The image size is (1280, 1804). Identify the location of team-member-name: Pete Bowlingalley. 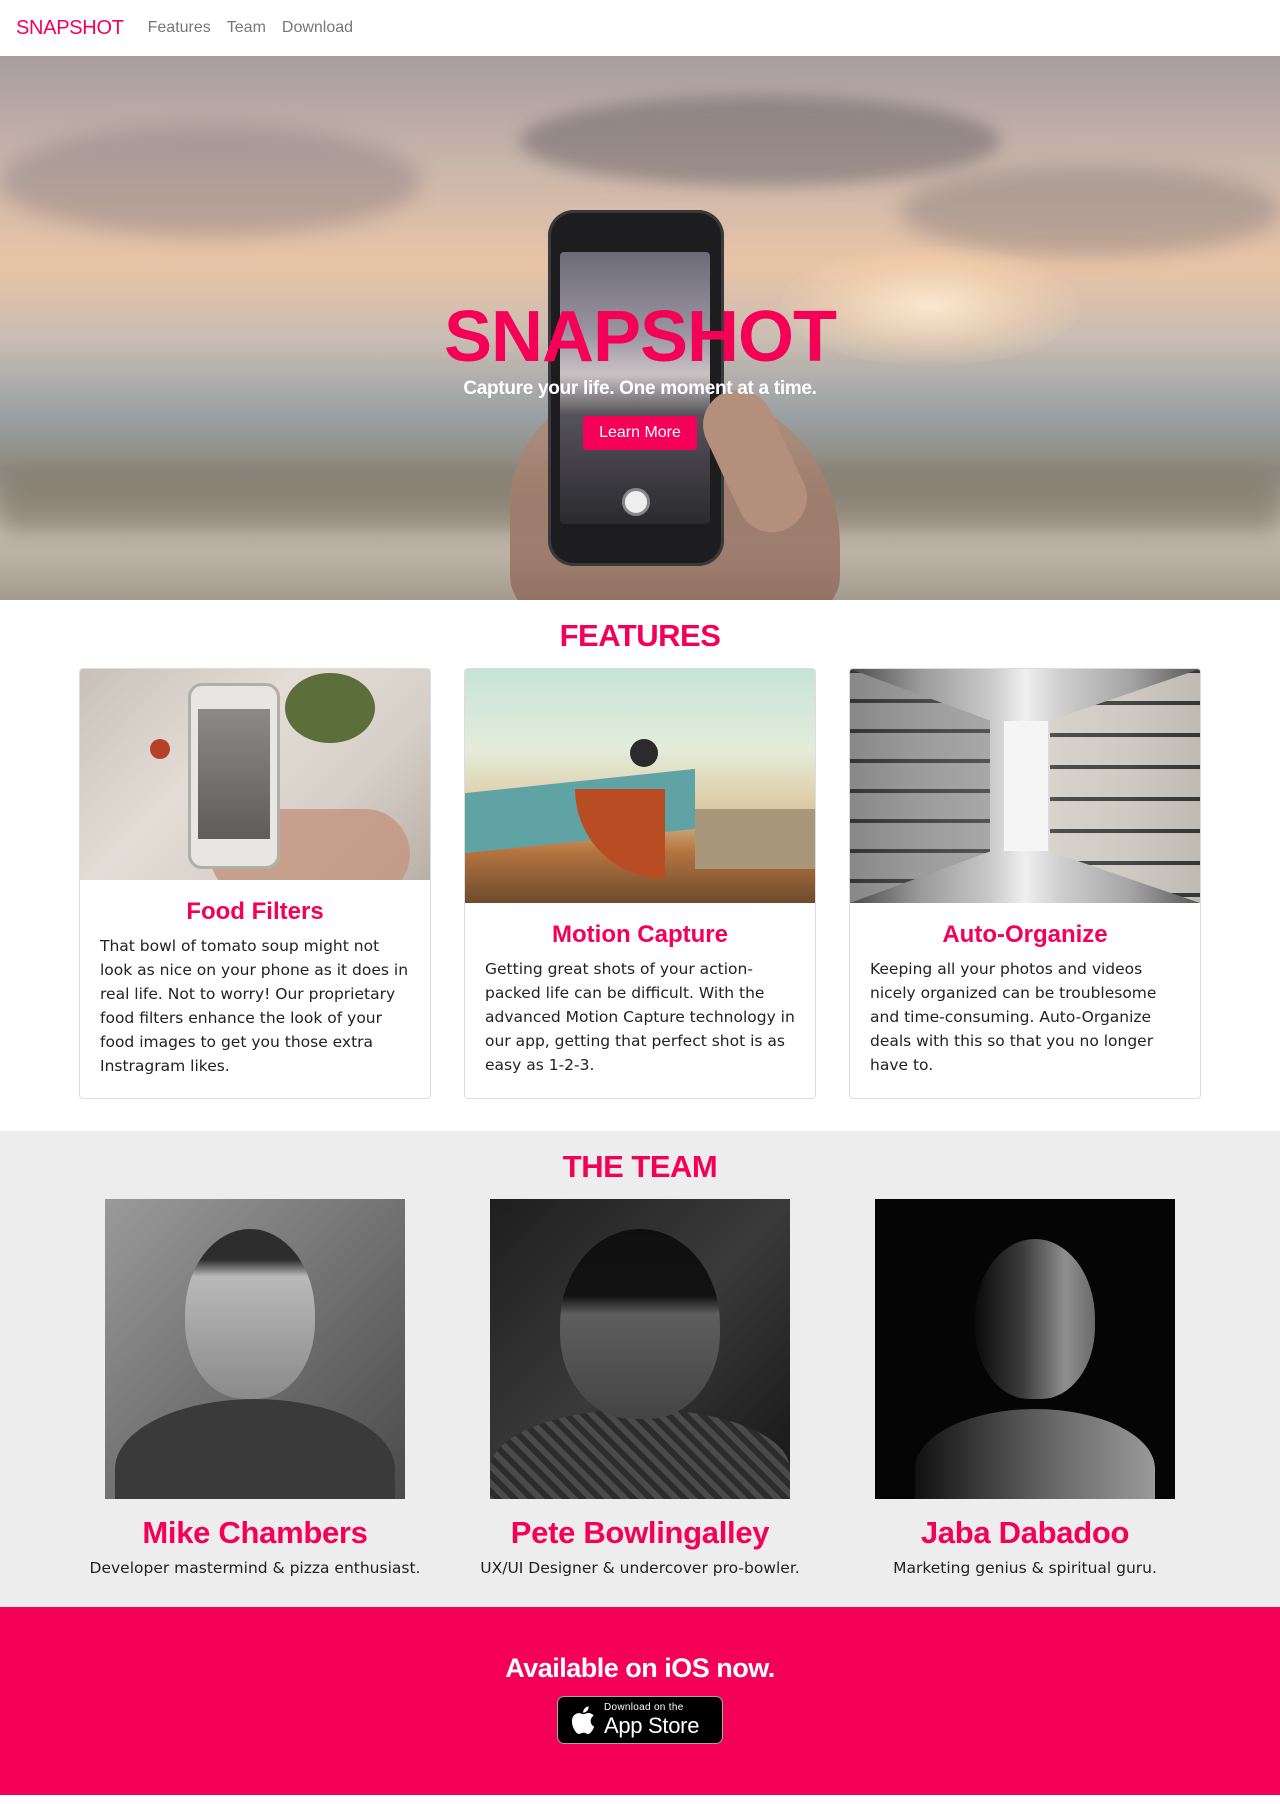
(640, 1532).